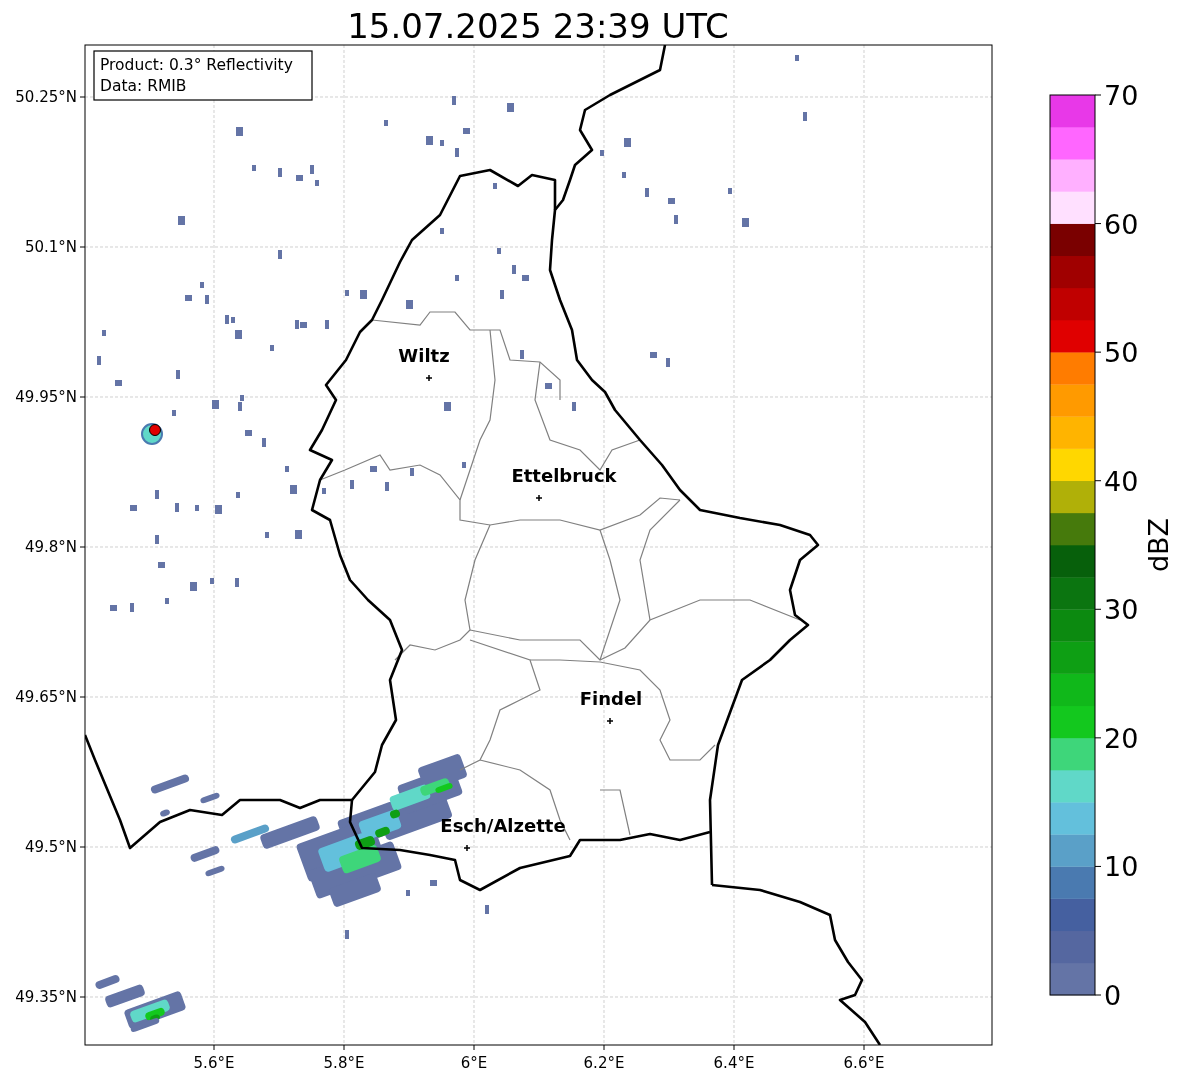 Image resolution: width=1184 pixels, height=1081 pixels. What do you see at coordinates (1121, 224) in the screenshot?
I see `colorbar-tick-label: 60` at bounding box center [1121, 224].